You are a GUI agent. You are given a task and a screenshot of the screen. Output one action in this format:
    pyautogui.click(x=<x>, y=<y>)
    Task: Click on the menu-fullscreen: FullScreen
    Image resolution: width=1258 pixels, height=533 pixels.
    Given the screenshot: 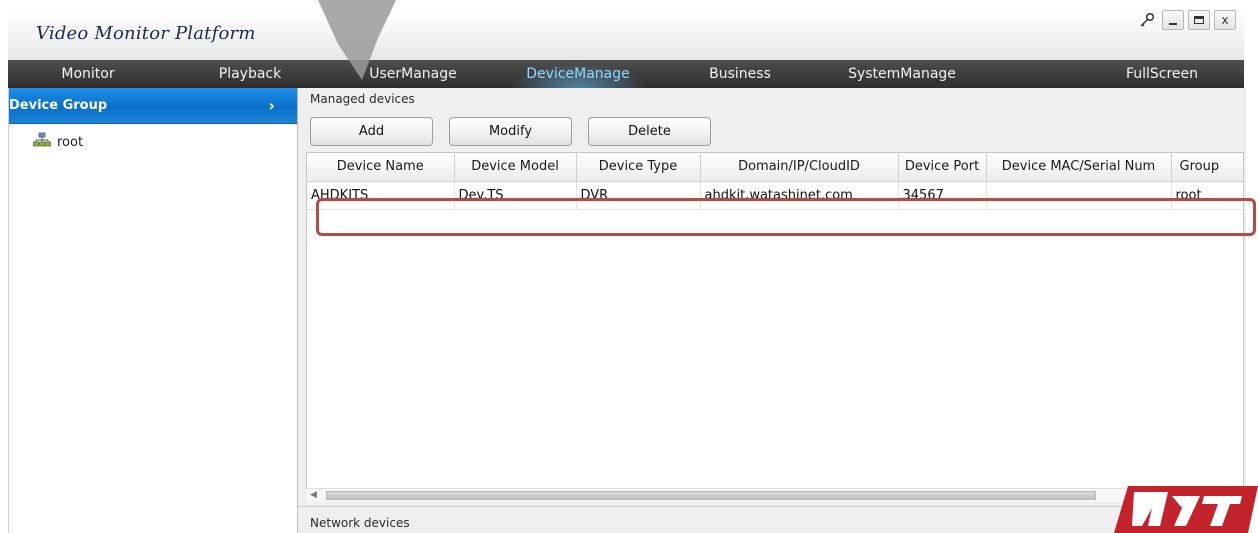 What is the action you would take?
    pyautogui.click(x=1162, y=74)
    